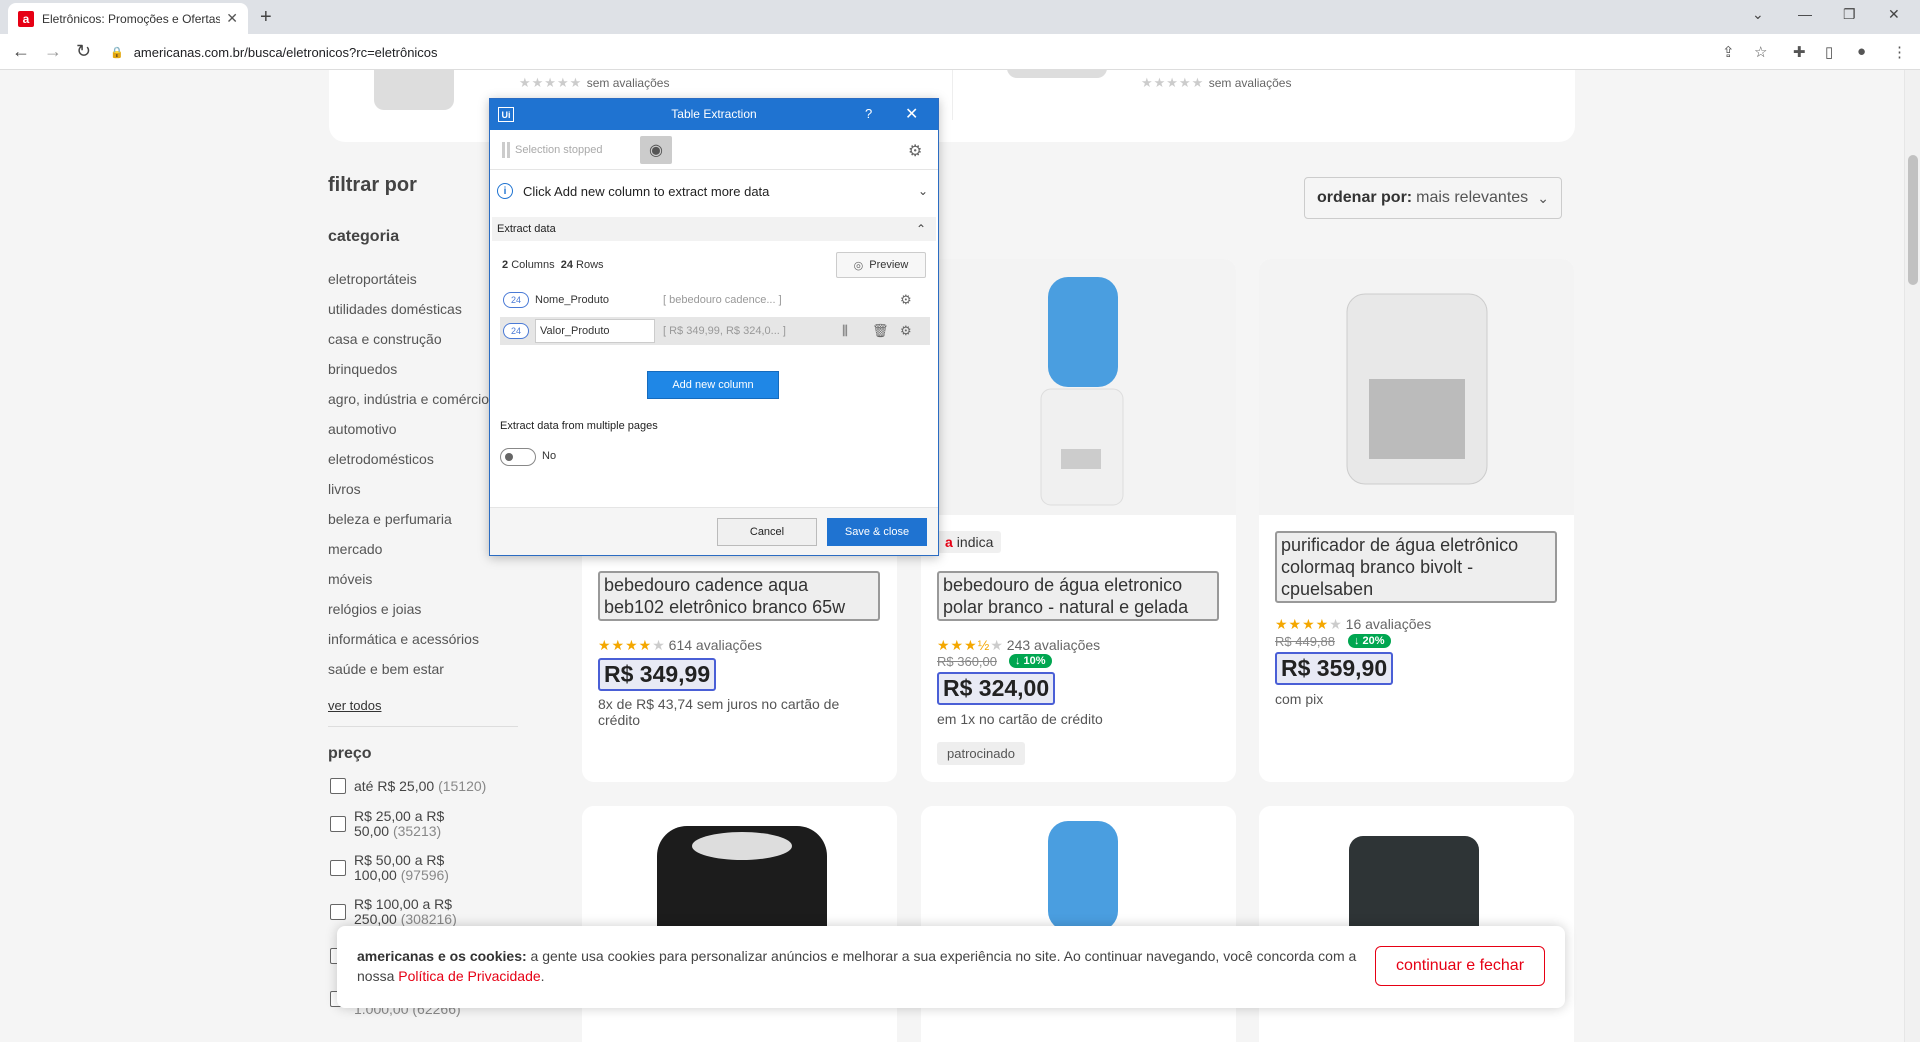  I want to click on new-tab-icon: +, so click(266, 17).